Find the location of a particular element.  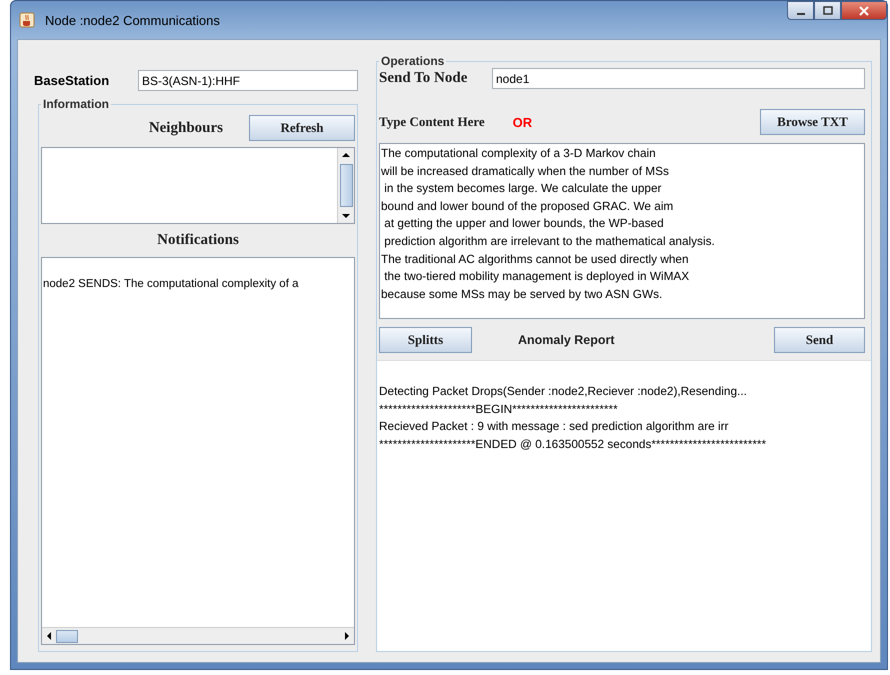

window-title: Node :node2 Communications is located at coordinates (132, 20).